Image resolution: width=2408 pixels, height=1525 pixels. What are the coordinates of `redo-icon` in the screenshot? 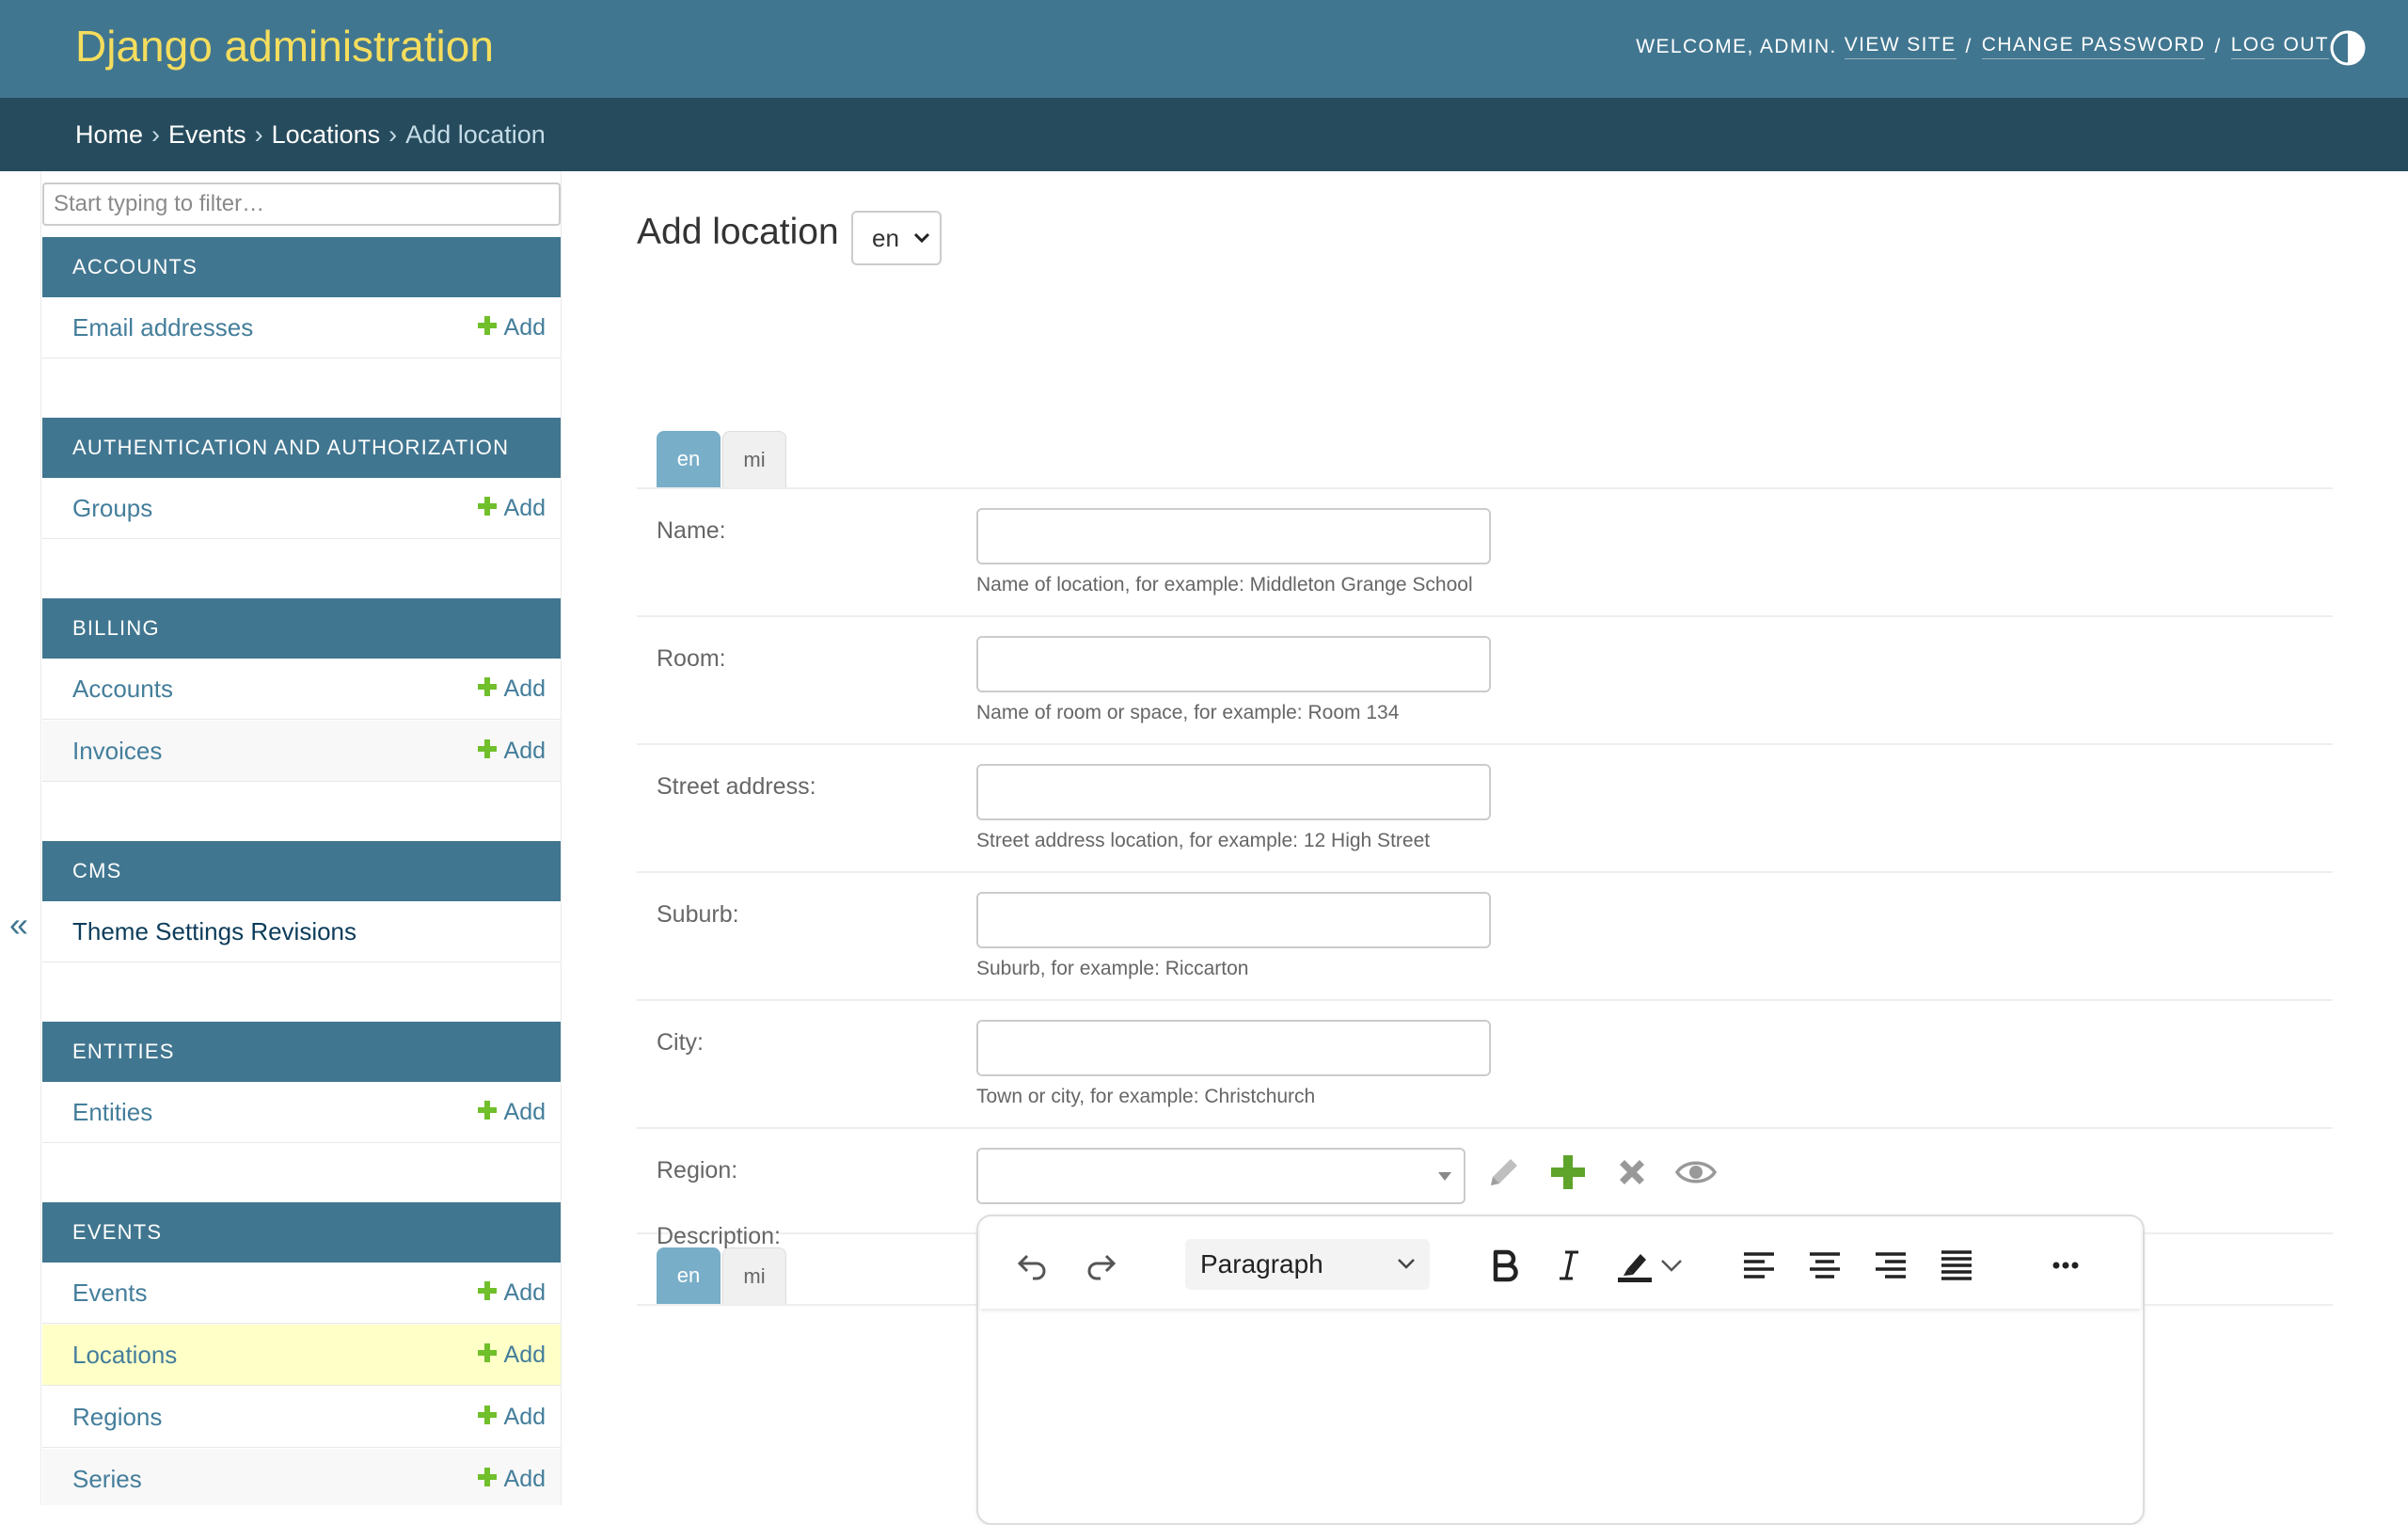 It's located at (1100, 1265).